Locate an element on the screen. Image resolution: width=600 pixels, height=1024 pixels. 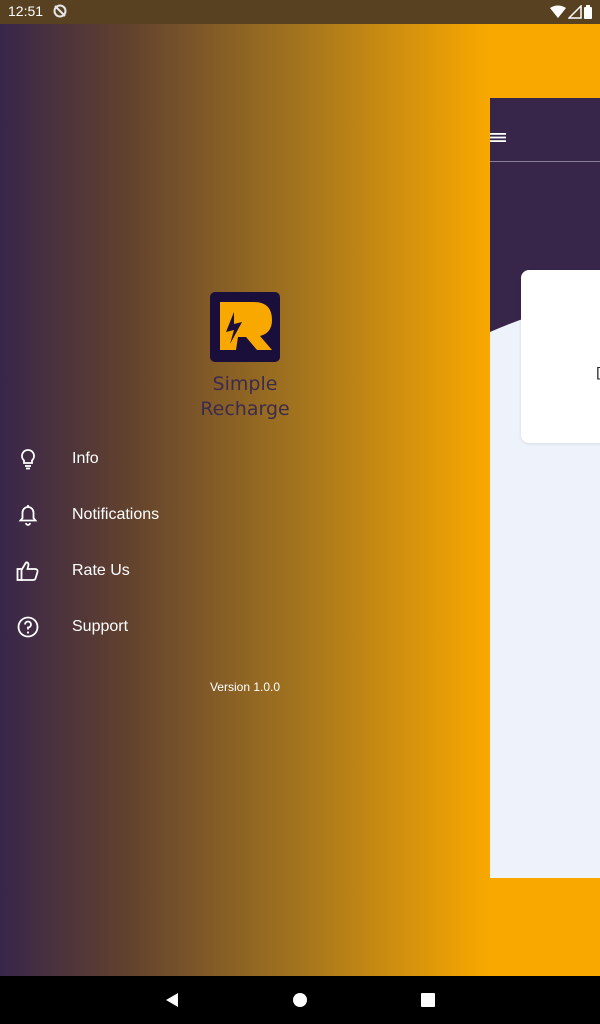
menu-item-label: Support is located at coordinates (100, 626).